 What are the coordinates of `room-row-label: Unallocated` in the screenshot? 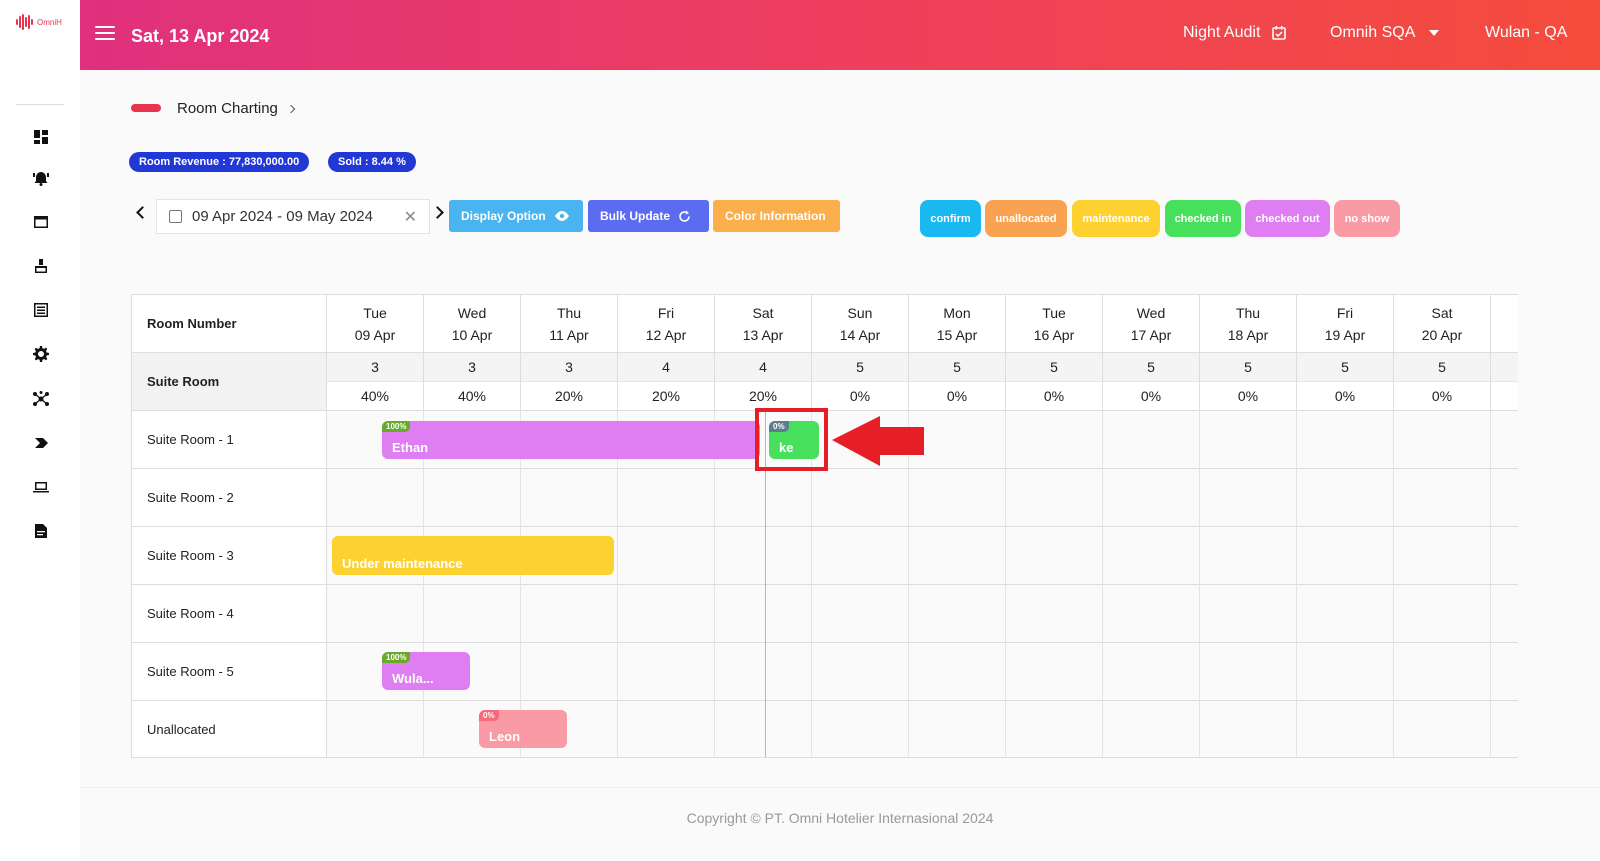 It's located at (229, 729).